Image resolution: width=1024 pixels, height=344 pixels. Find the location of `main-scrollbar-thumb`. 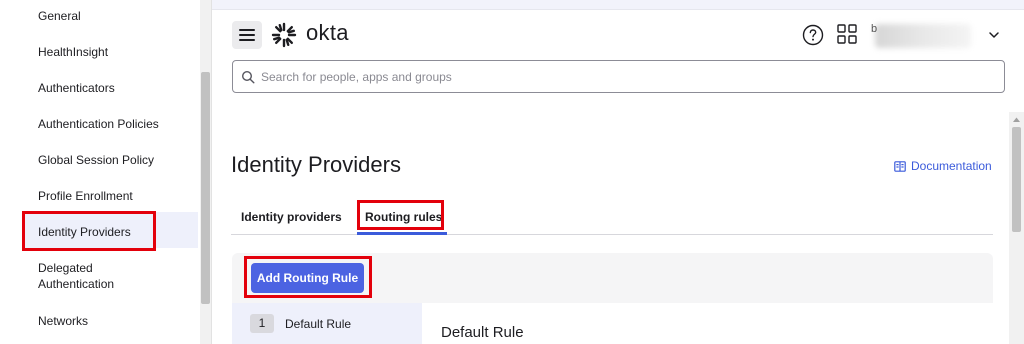

main-scrollbar-thumb is located at coordinates (1016, 179).